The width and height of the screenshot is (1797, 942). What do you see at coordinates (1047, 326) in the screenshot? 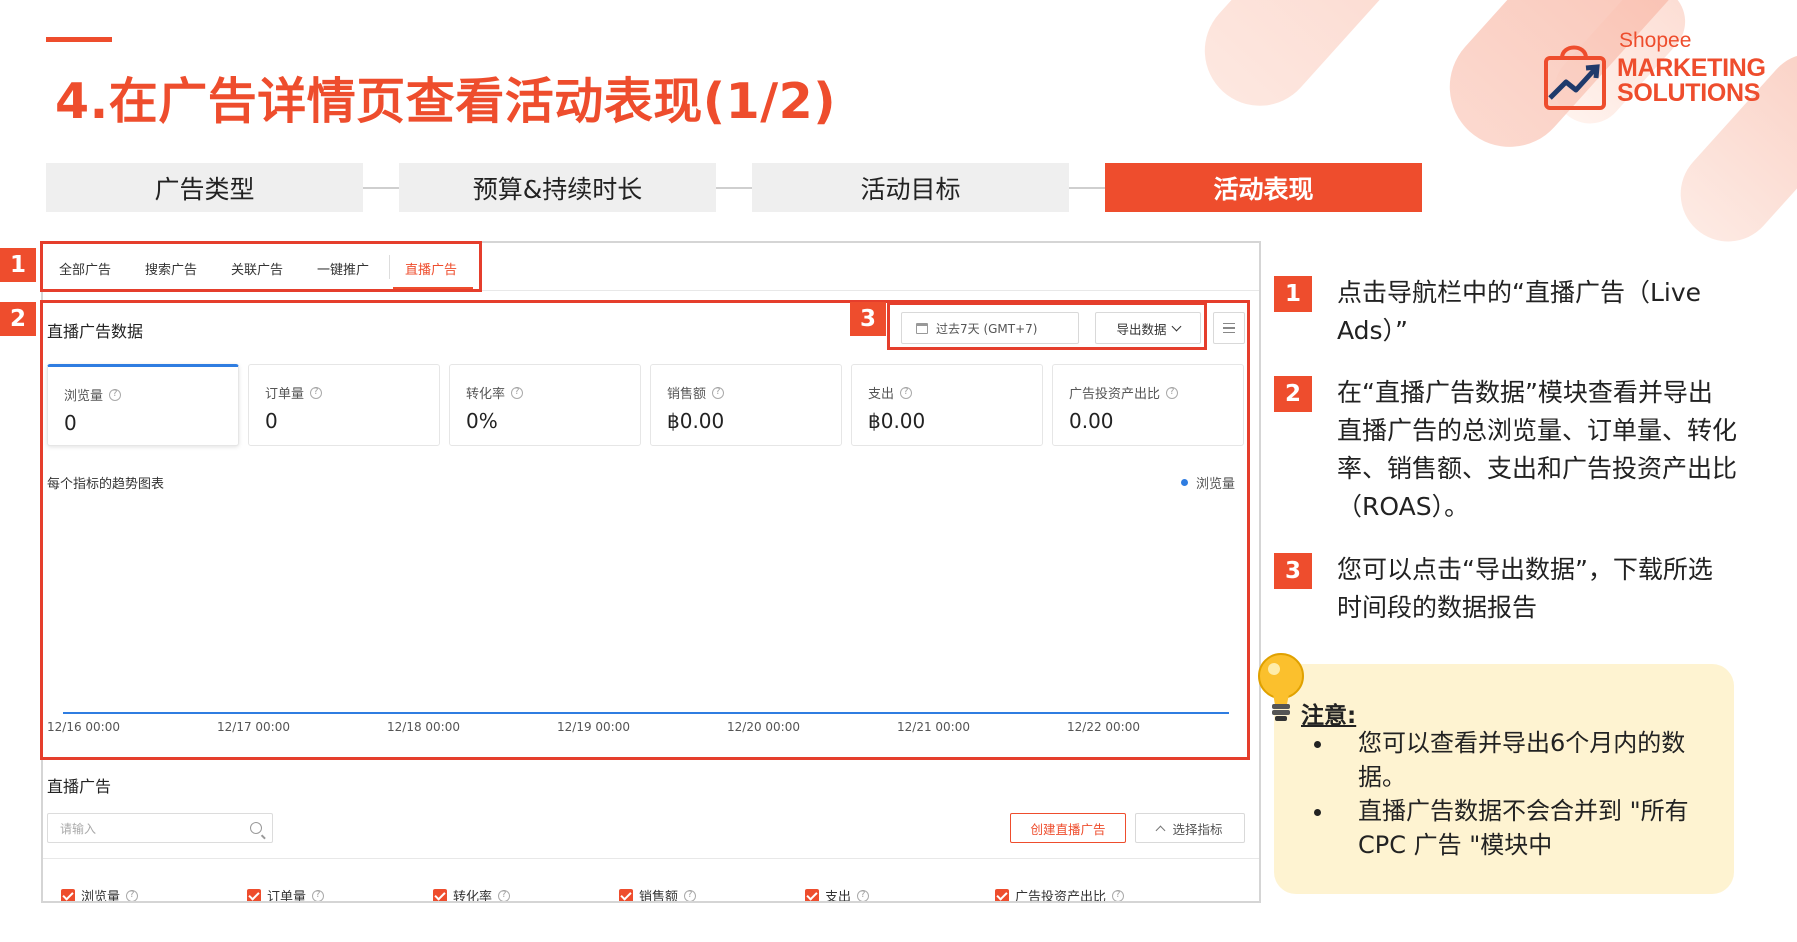
I see `highlight-export` at bounding box center [1047, 326].